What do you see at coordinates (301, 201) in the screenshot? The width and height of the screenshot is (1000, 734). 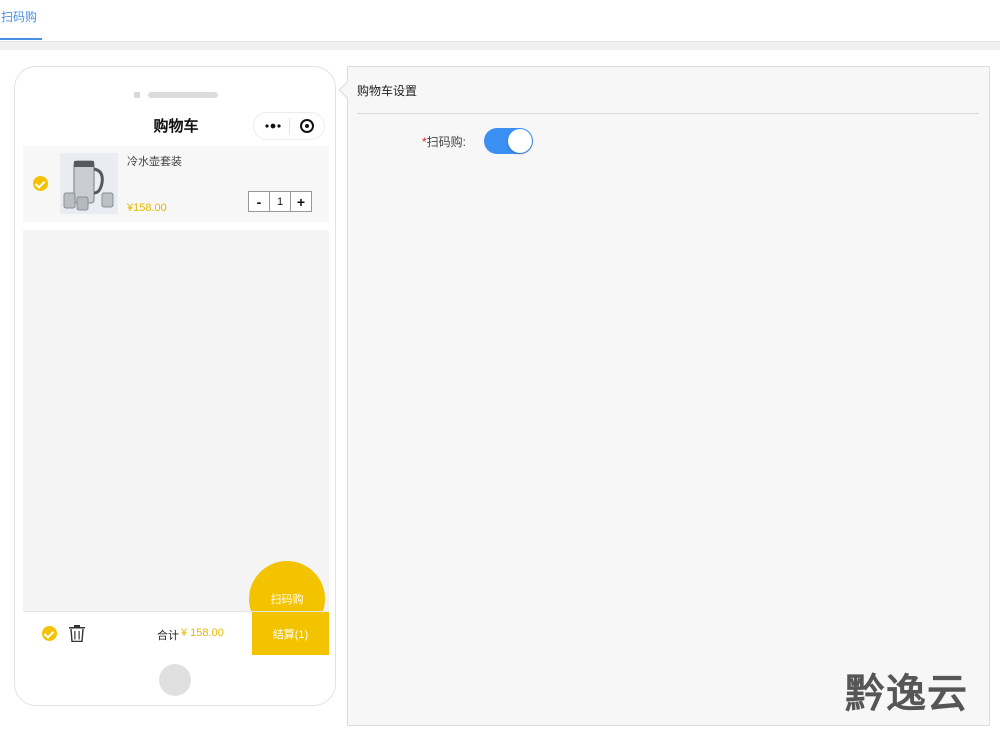 I see `quantity-plus-button: +` at bounding box center [301, 201].